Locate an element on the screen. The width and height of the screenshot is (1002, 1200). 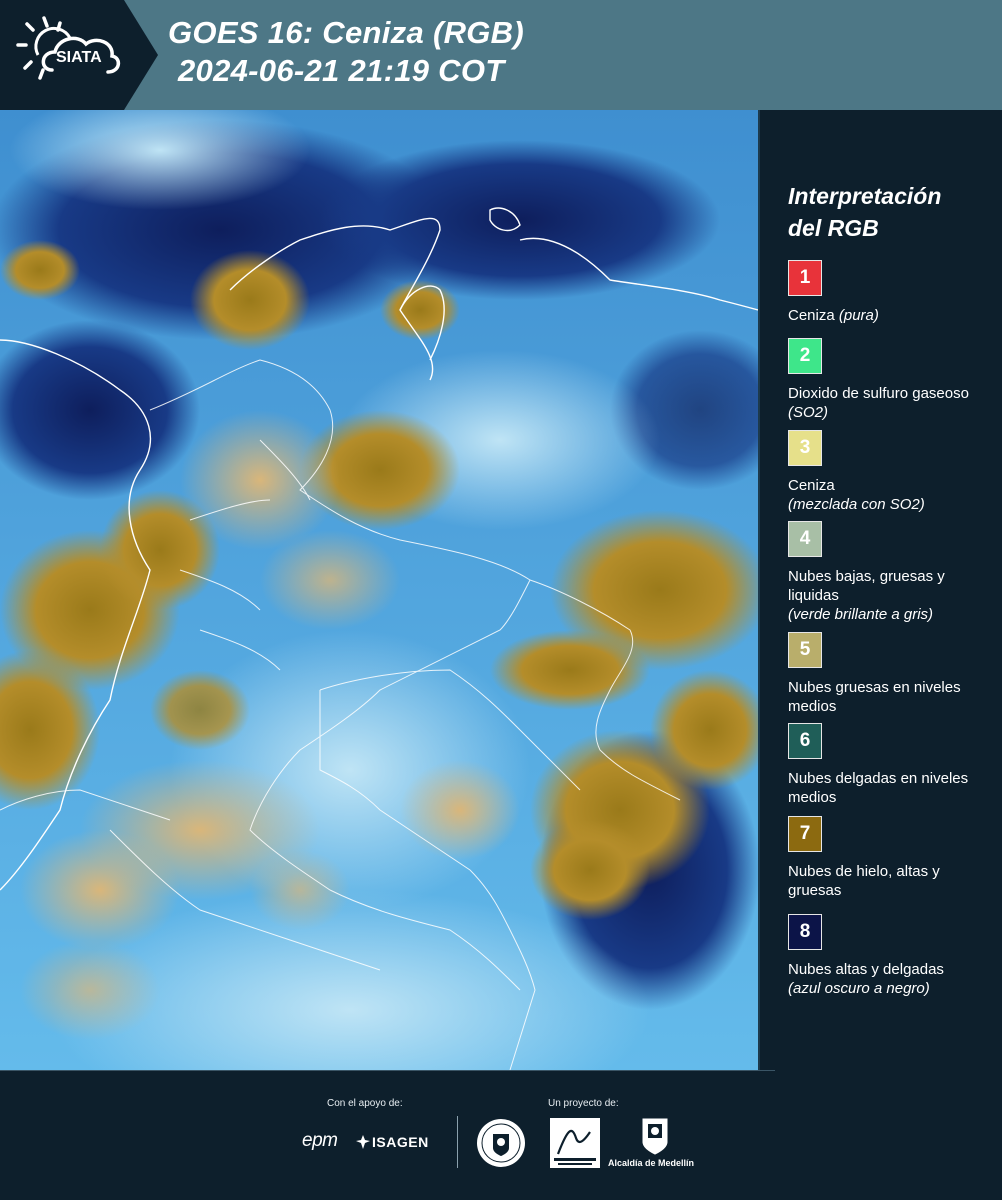
legend-item-2: 2 Dioxido de sulfuro gaseoso (SO2) is located at coordinates (888, 380).